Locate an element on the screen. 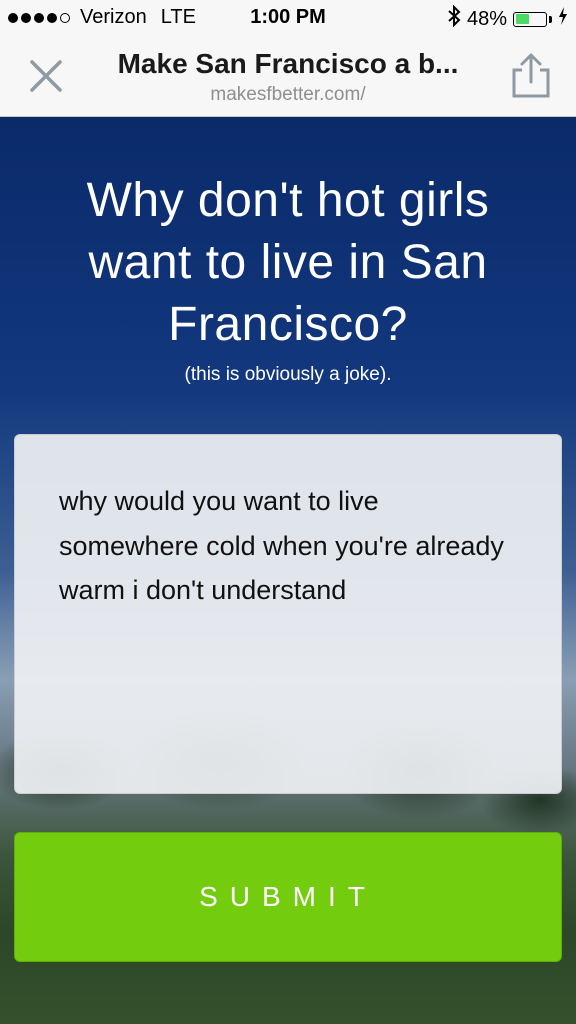 The height and width of the screenshot is (1024, 576). battery-percent: 48% is located at coordinates (486, 18).